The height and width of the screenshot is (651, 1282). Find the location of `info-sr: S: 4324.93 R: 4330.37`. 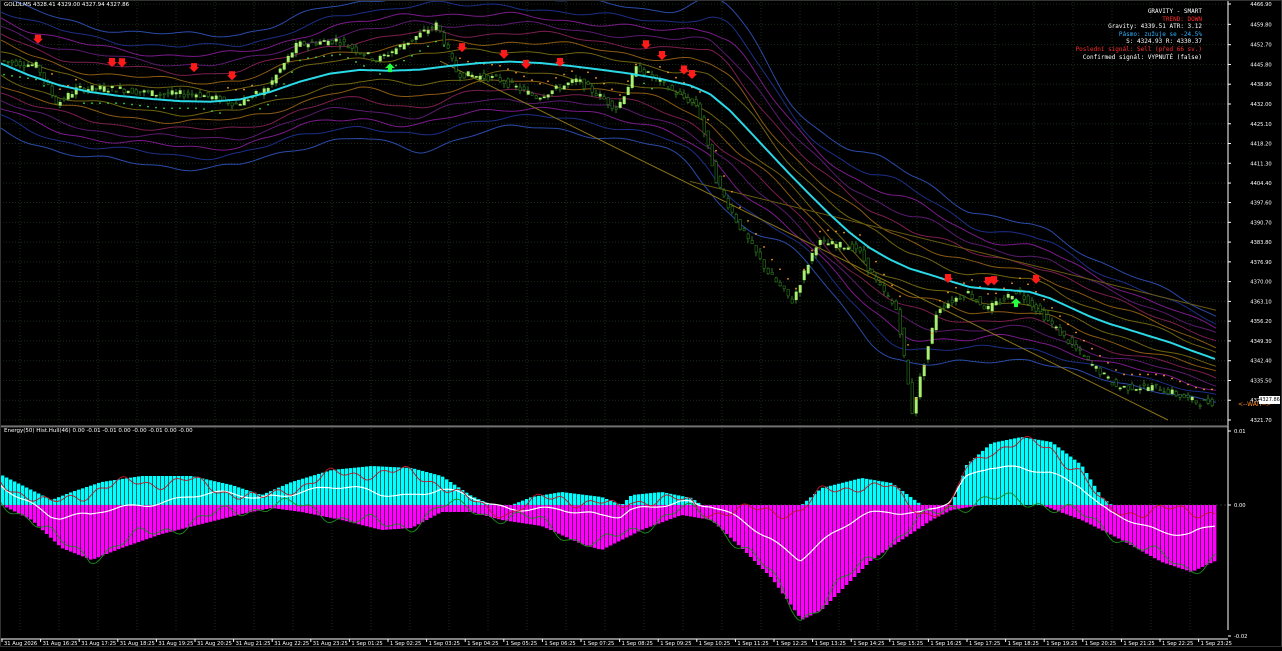

info-sr: S: 4324.93 R: 4330.37 is located at coordinates (1139, 42).